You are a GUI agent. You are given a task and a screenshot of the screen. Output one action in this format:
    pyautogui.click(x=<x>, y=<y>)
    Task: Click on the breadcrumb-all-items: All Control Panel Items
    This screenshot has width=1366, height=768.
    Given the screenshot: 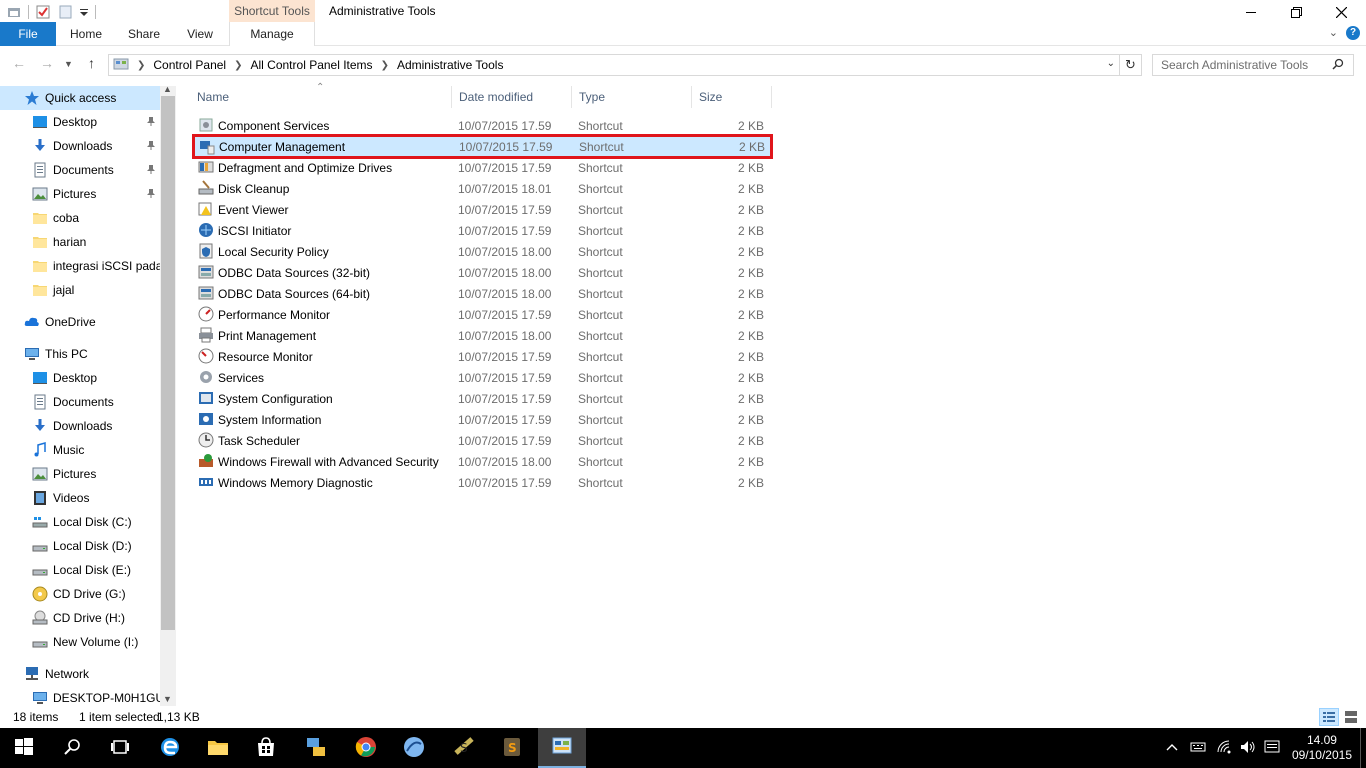 What is the action you would take?
    pyautogui.click(x=312, y=65)
    